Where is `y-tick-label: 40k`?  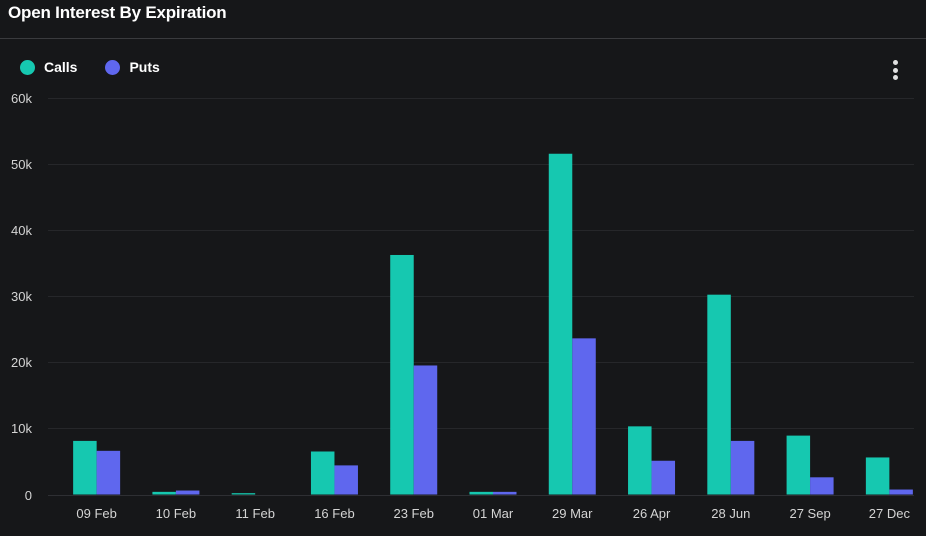
y-tick-label: 40k is located at coordinates (21, 230).